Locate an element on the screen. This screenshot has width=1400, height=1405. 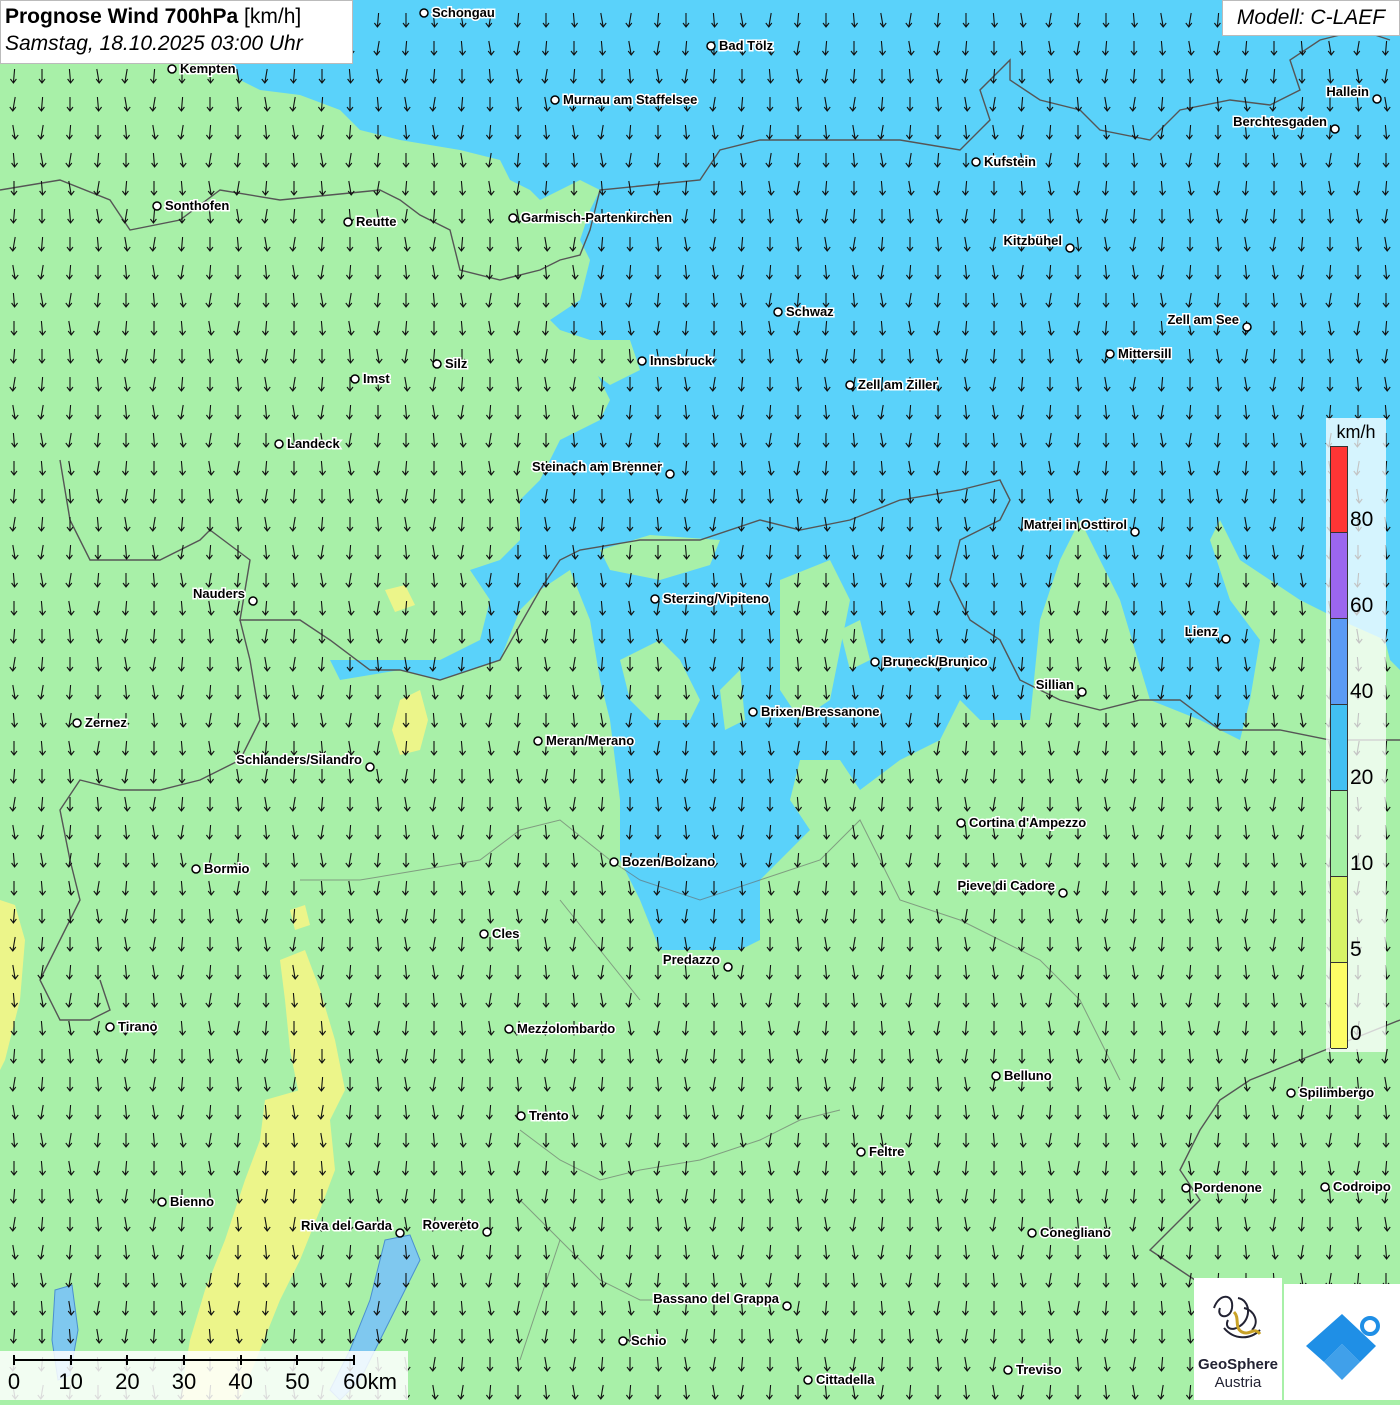
city-label: Schongau is located at coordinates (463, 12).